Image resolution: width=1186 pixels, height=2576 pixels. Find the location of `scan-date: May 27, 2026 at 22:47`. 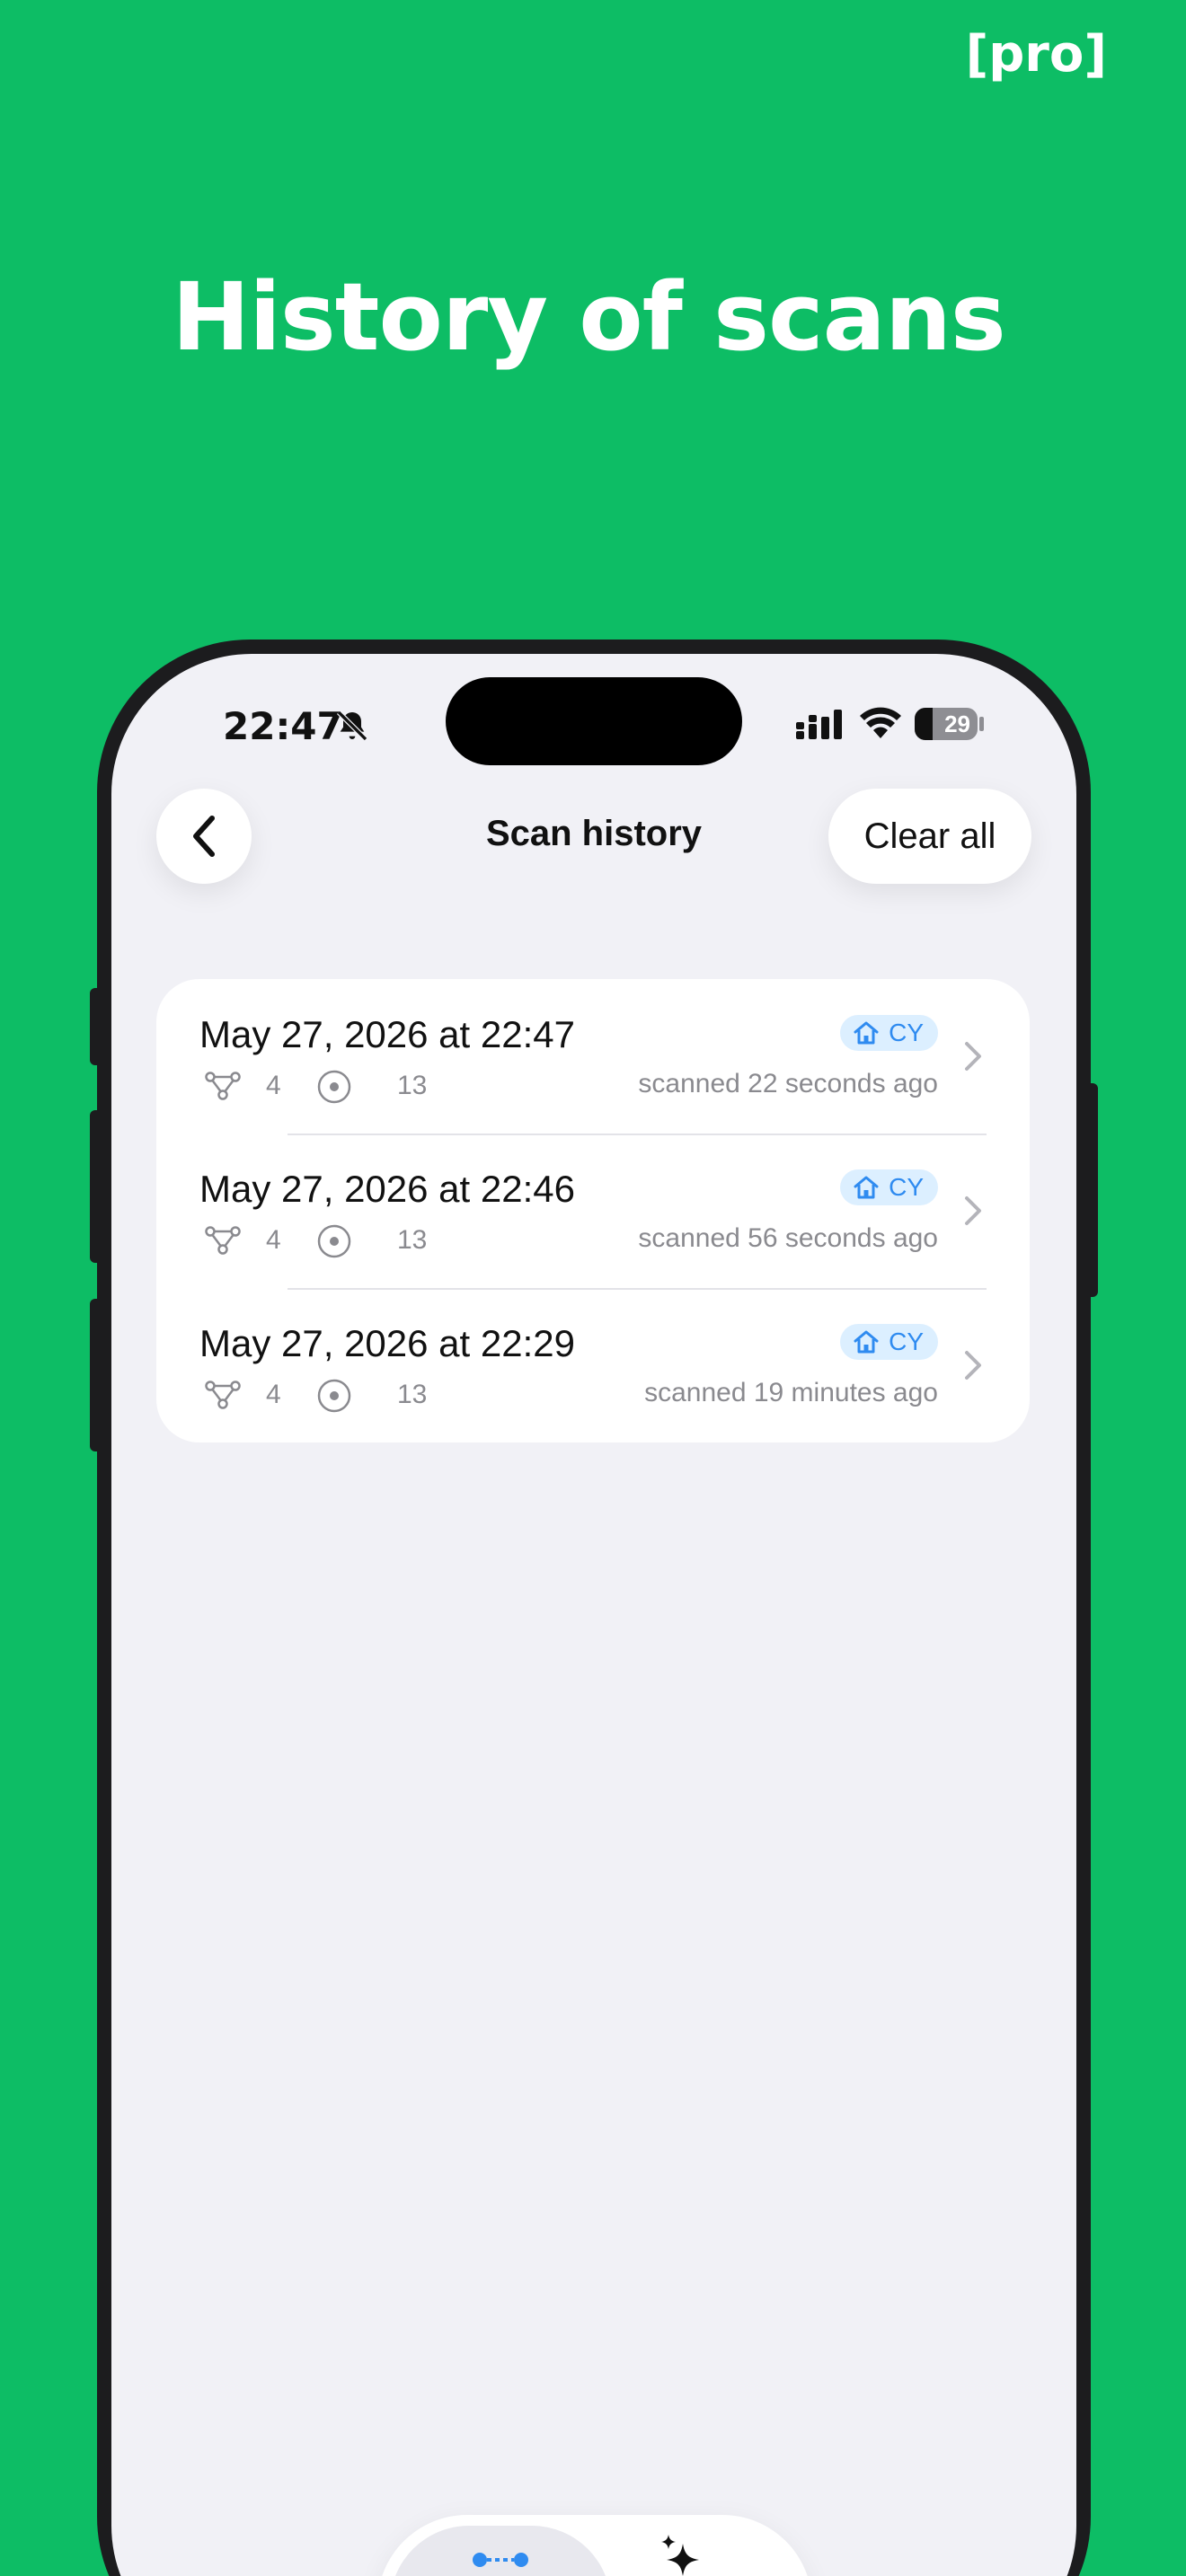

scan-date: May 27, 2026 at 22:47 is located at coordinates (387, 1034).